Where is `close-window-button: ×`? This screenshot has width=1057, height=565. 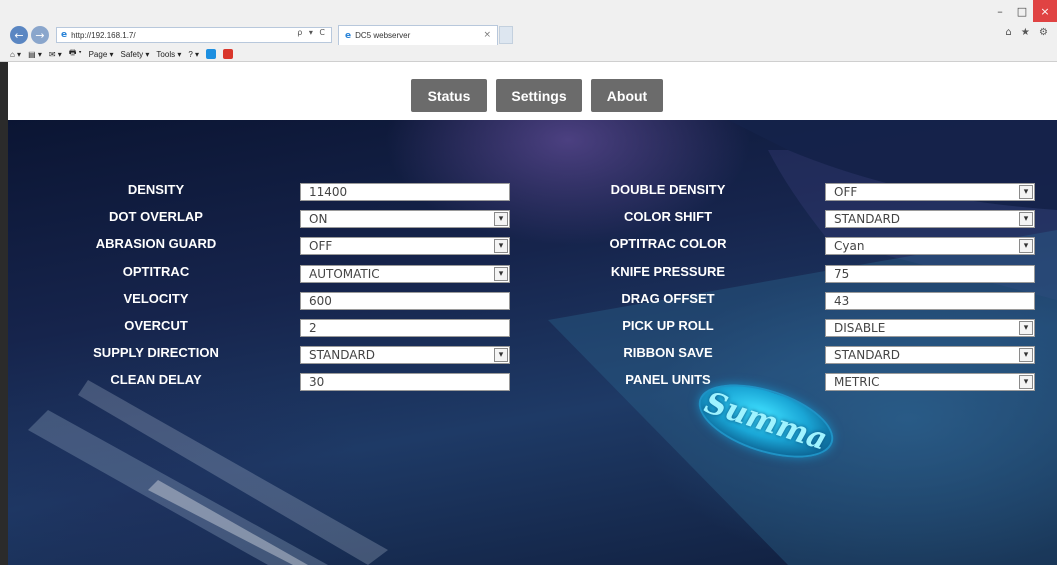 close-window-button: × is located at coordinates (1045, 11).